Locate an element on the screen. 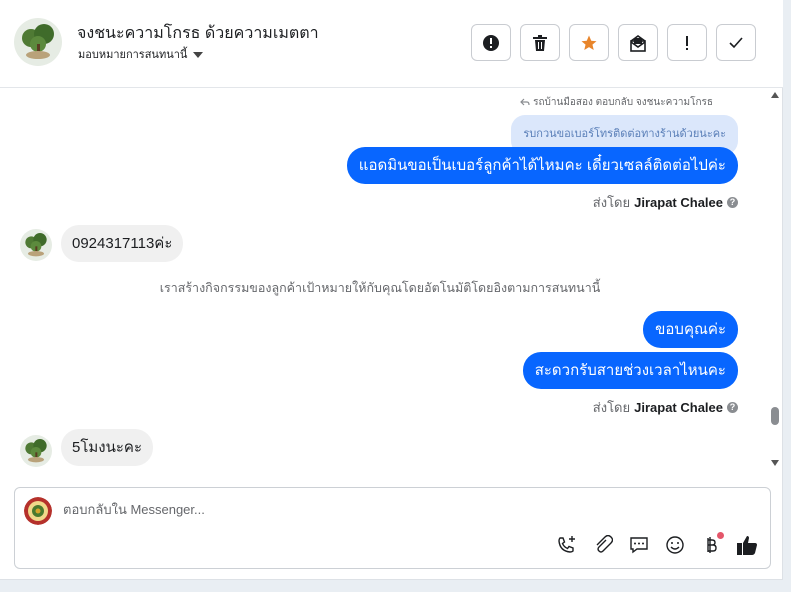  incoming-message: 5โมงนะคะ is located at coordinates (107, 447).